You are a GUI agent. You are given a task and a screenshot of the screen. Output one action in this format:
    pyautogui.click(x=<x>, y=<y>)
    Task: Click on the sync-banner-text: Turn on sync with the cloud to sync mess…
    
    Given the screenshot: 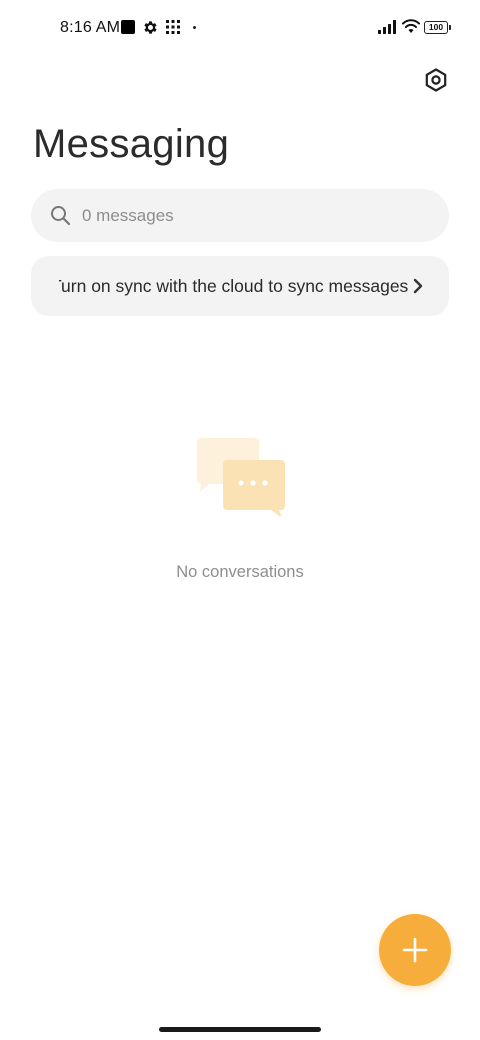 What is the action you would take?
    pyautogui.click(x=234, y=286)
    